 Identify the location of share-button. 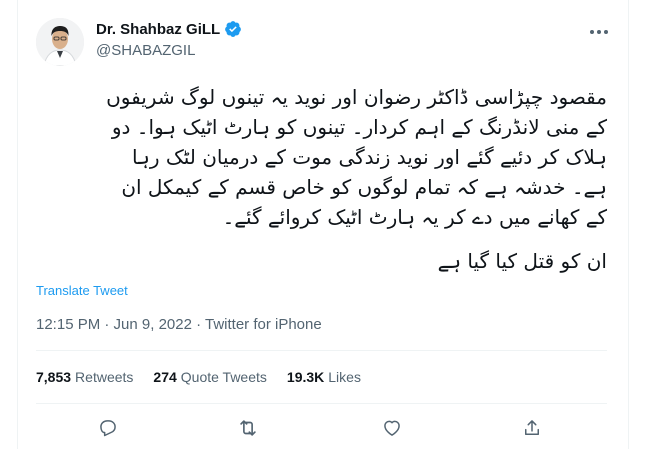
(532, 428).